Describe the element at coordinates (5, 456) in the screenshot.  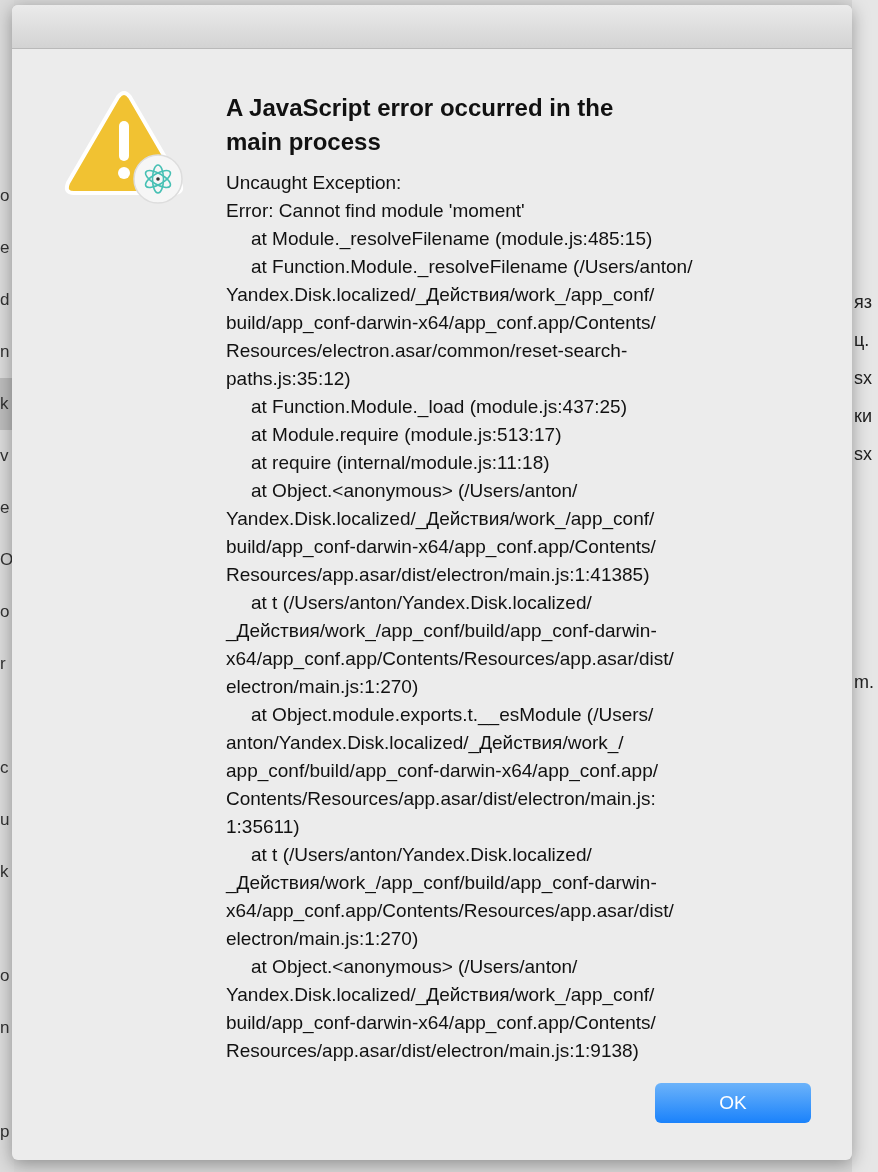
I see `list-row-text: v` at that location.